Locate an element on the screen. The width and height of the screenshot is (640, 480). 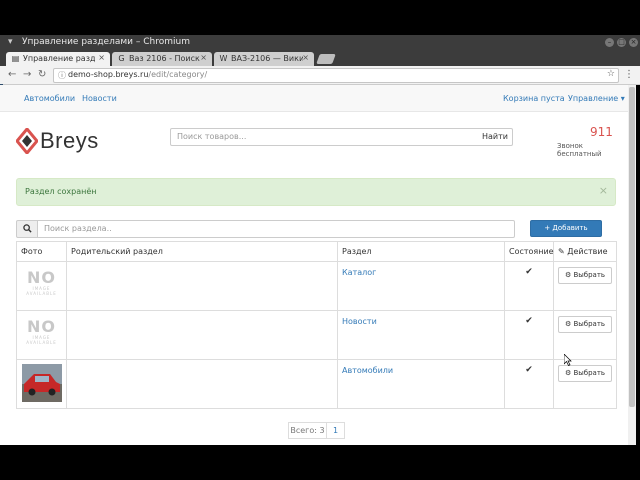
browser-tab-active: ▤ Управление раздел × is located at coordinates (58, 59).